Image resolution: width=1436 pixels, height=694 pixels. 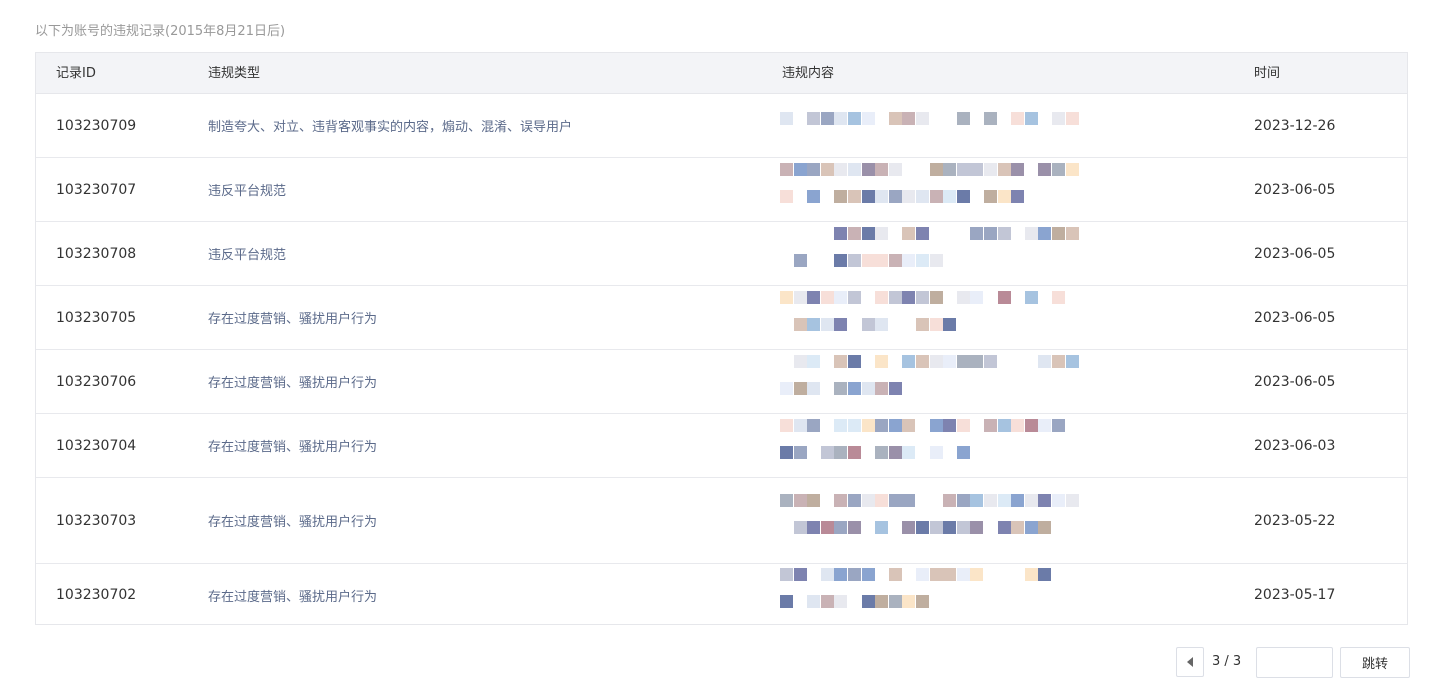 I want to click on violation-type: 存在过度营销、骚扰用户行为, so click(x=293, y=522).